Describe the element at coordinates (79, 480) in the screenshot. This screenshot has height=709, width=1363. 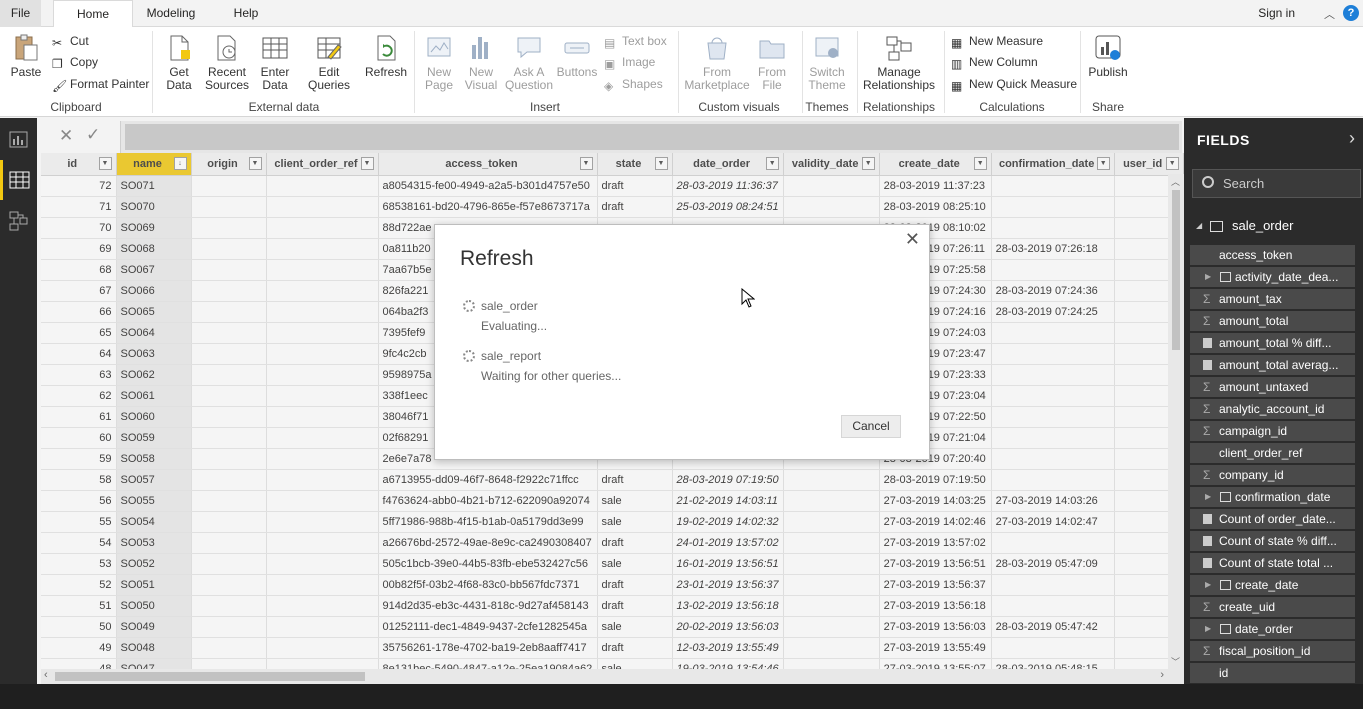
I see `table-cell: 58` at that location.